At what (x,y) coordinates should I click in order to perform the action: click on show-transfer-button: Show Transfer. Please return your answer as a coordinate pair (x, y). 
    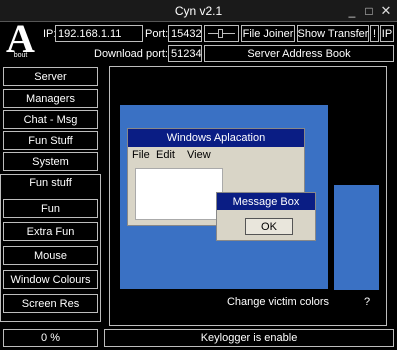
    Looking at the image, I should click on (333, 33).